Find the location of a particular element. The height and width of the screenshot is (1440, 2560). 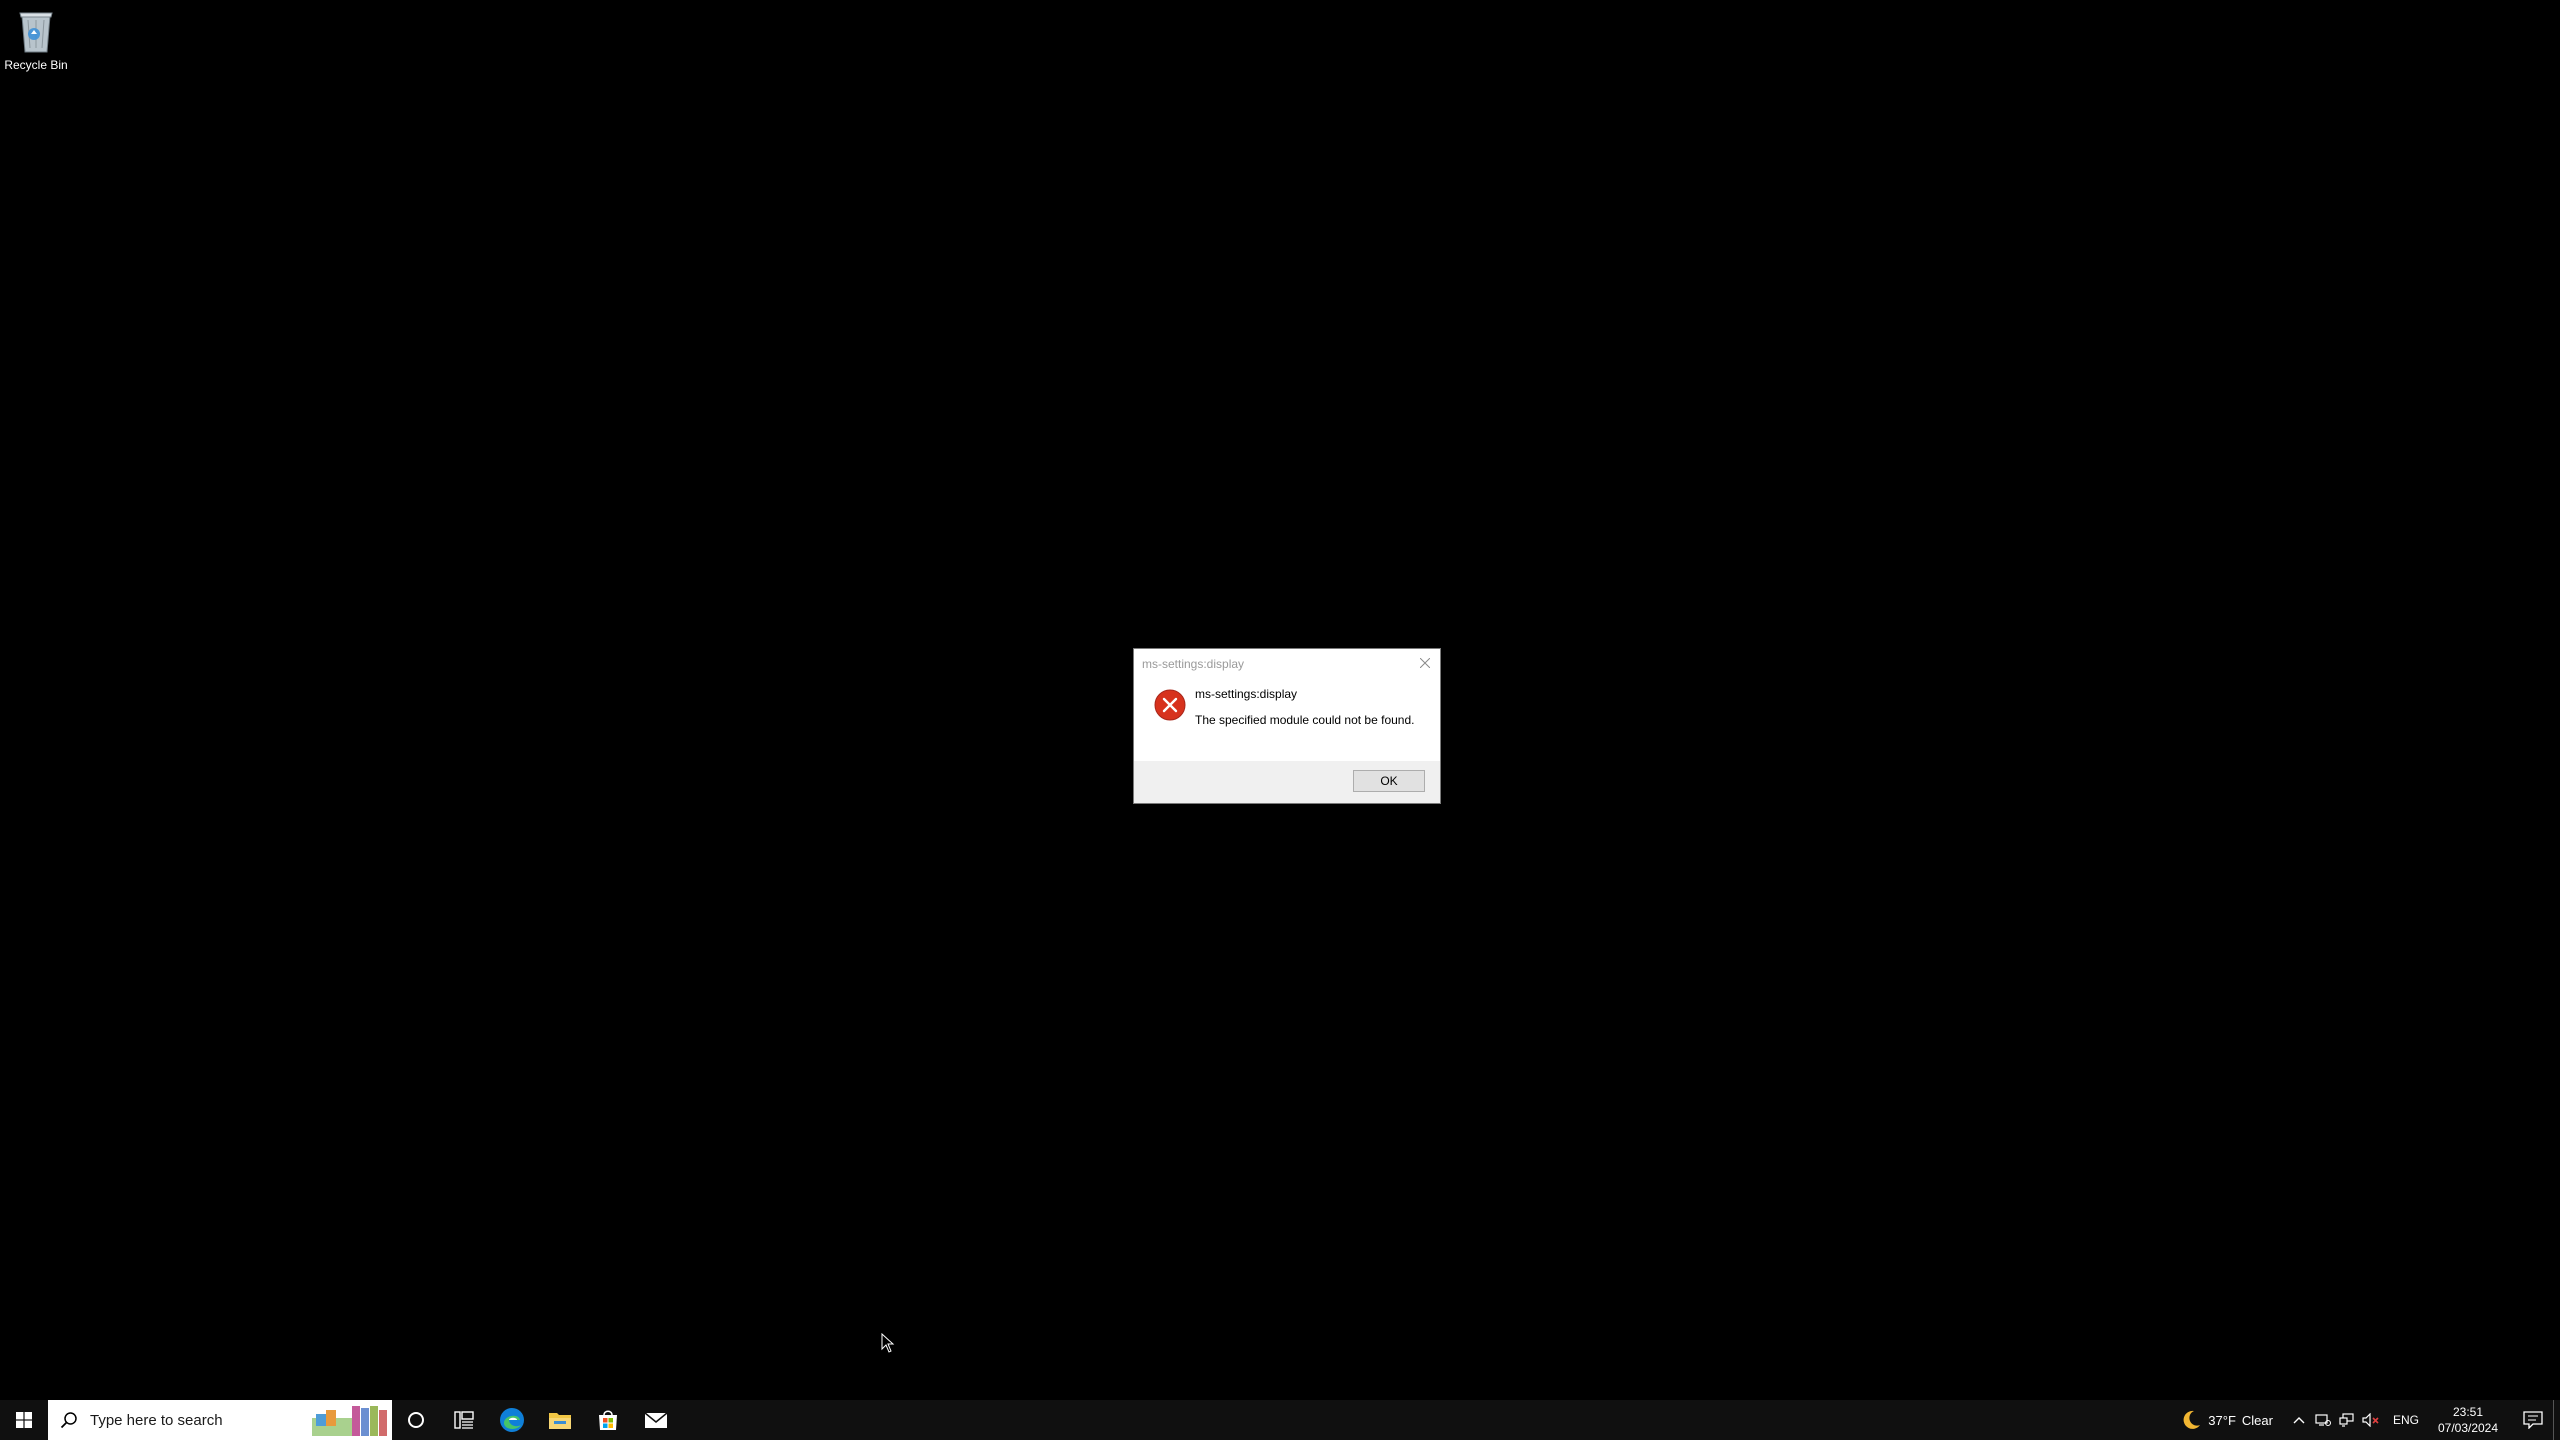

search-input is located at coordinates (190, 1420).